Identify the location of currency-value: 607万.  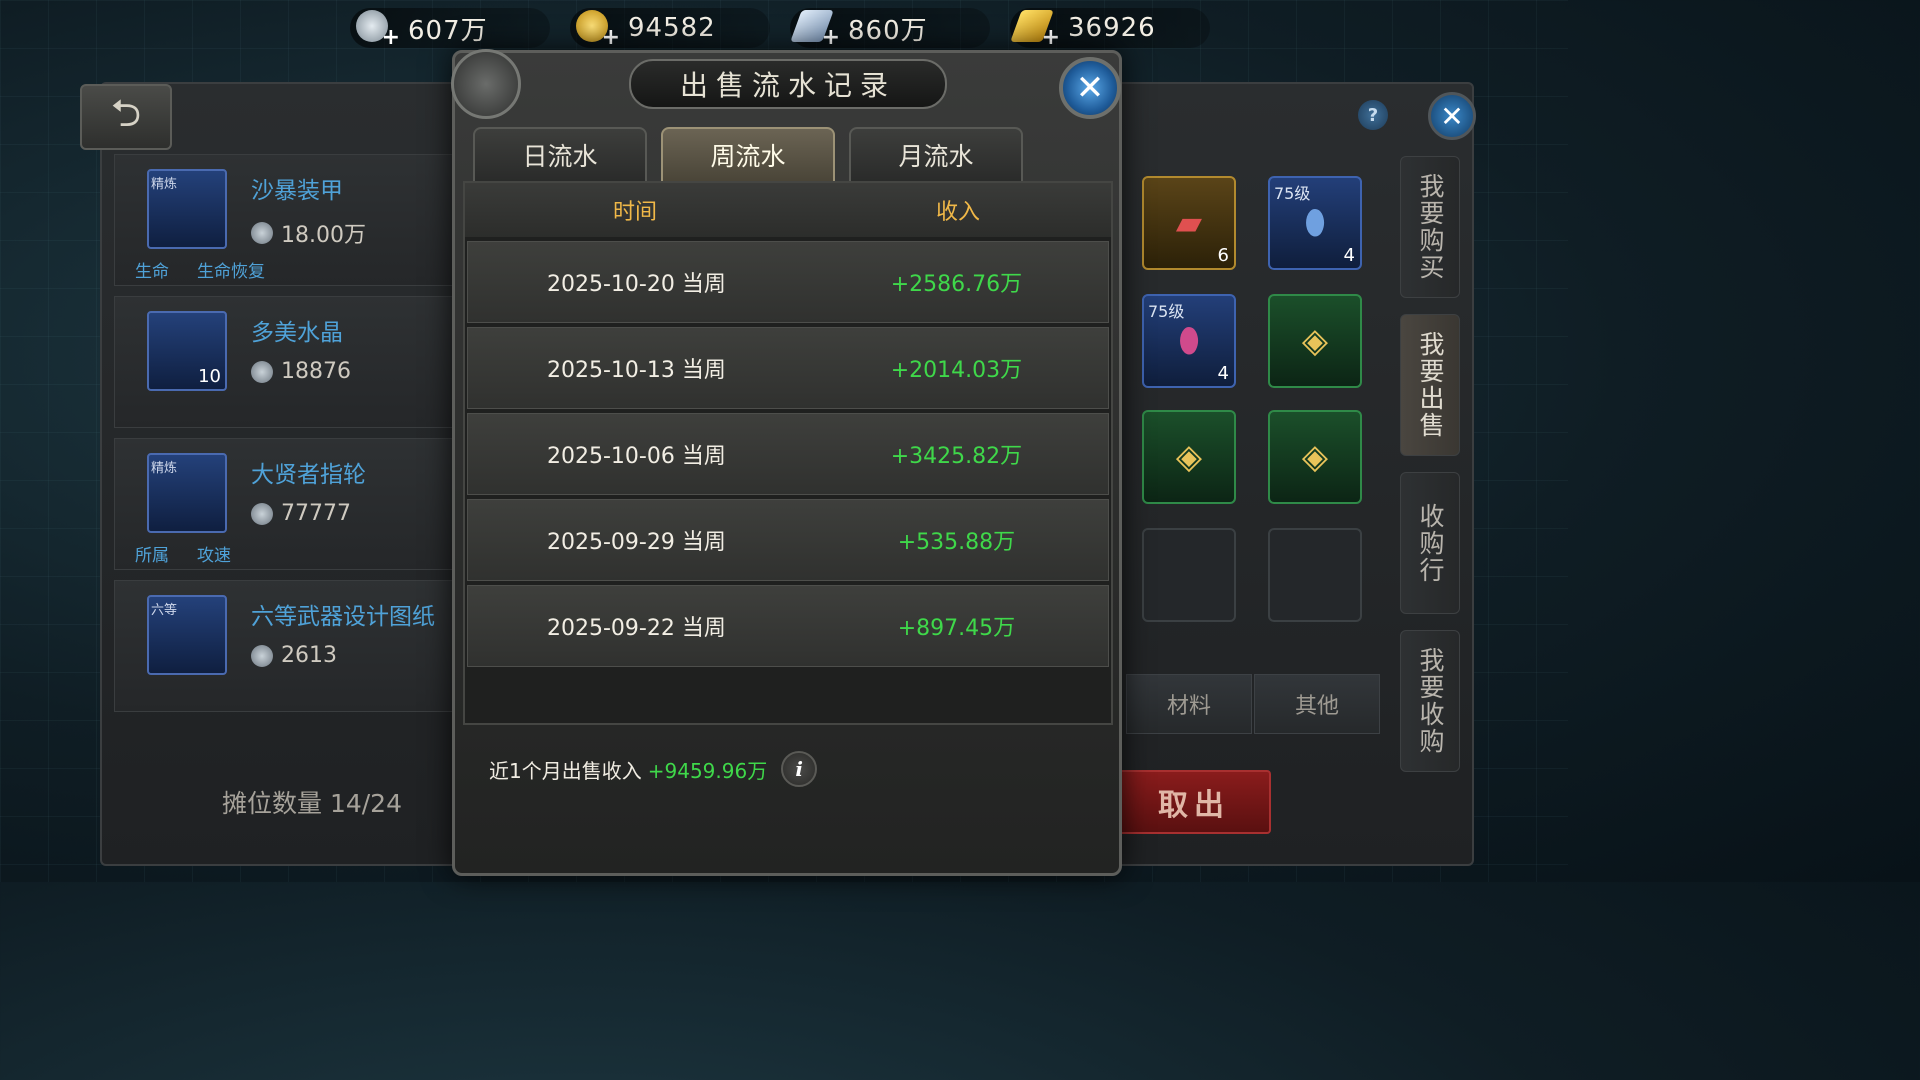
(448, 30).